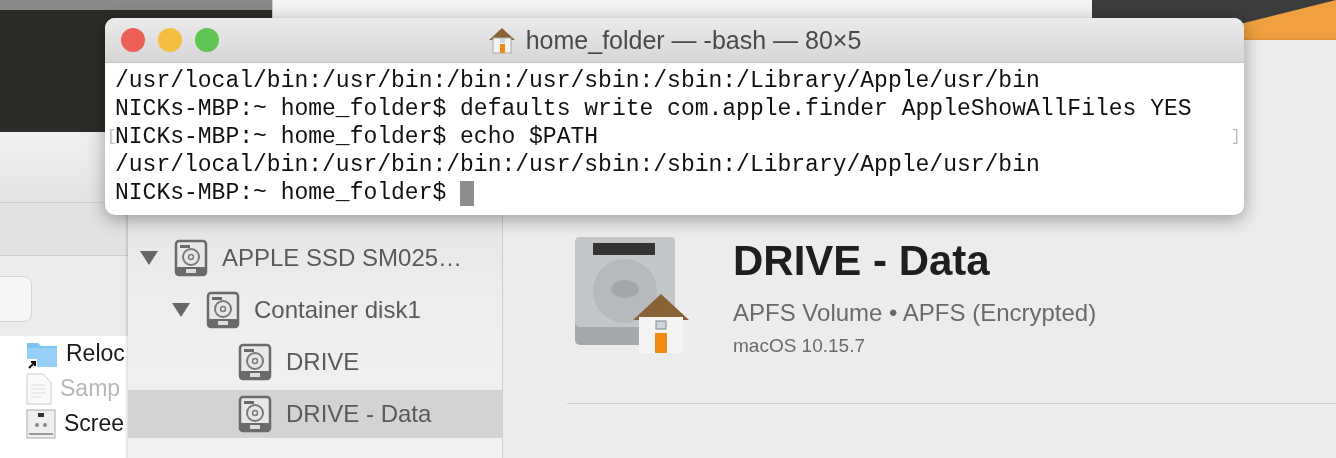 This screenshot has height=458, width=1336. I want to click on close-button, so click(133, 40).